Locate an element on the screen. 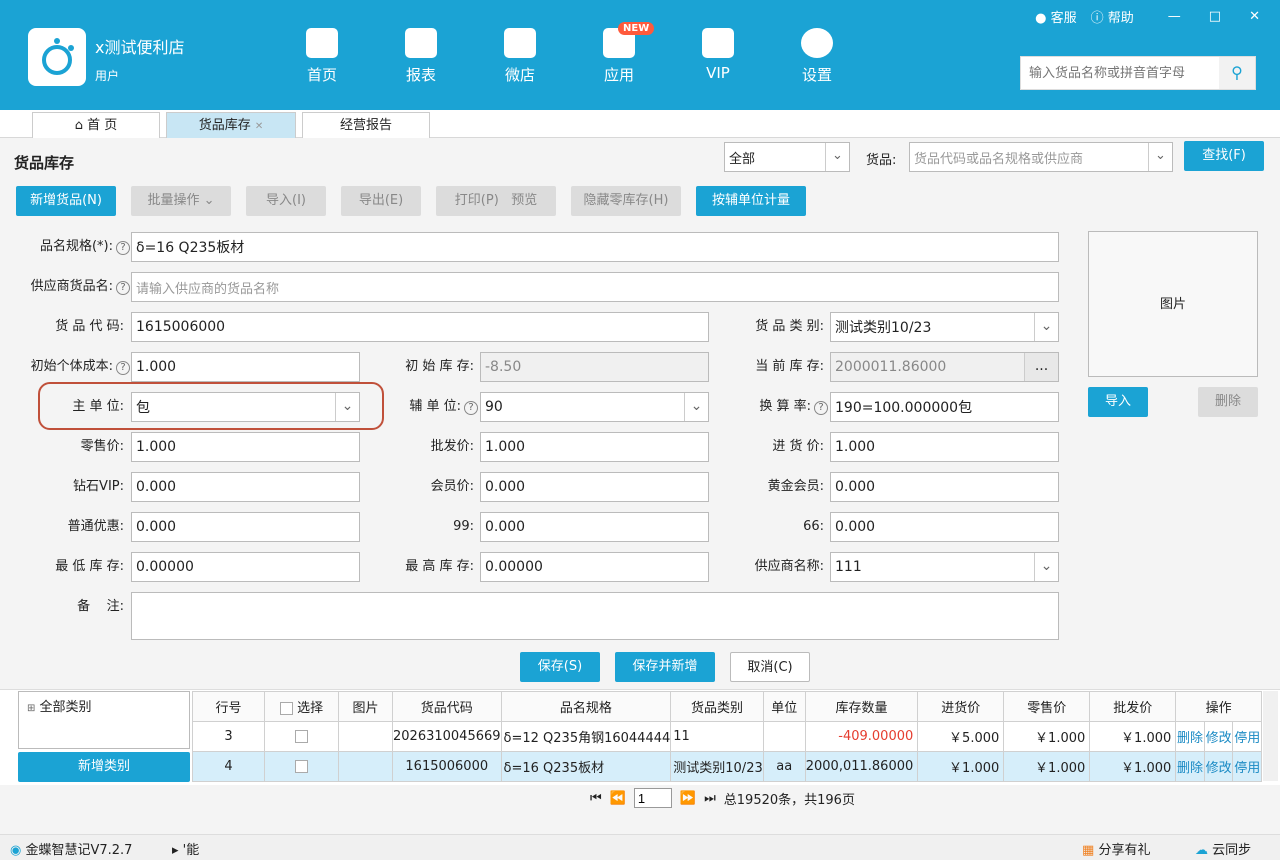 The image size is (1280, 860). supplier-name-field: 请输入供应商的货品名称 is located at coordinates (595, 287).